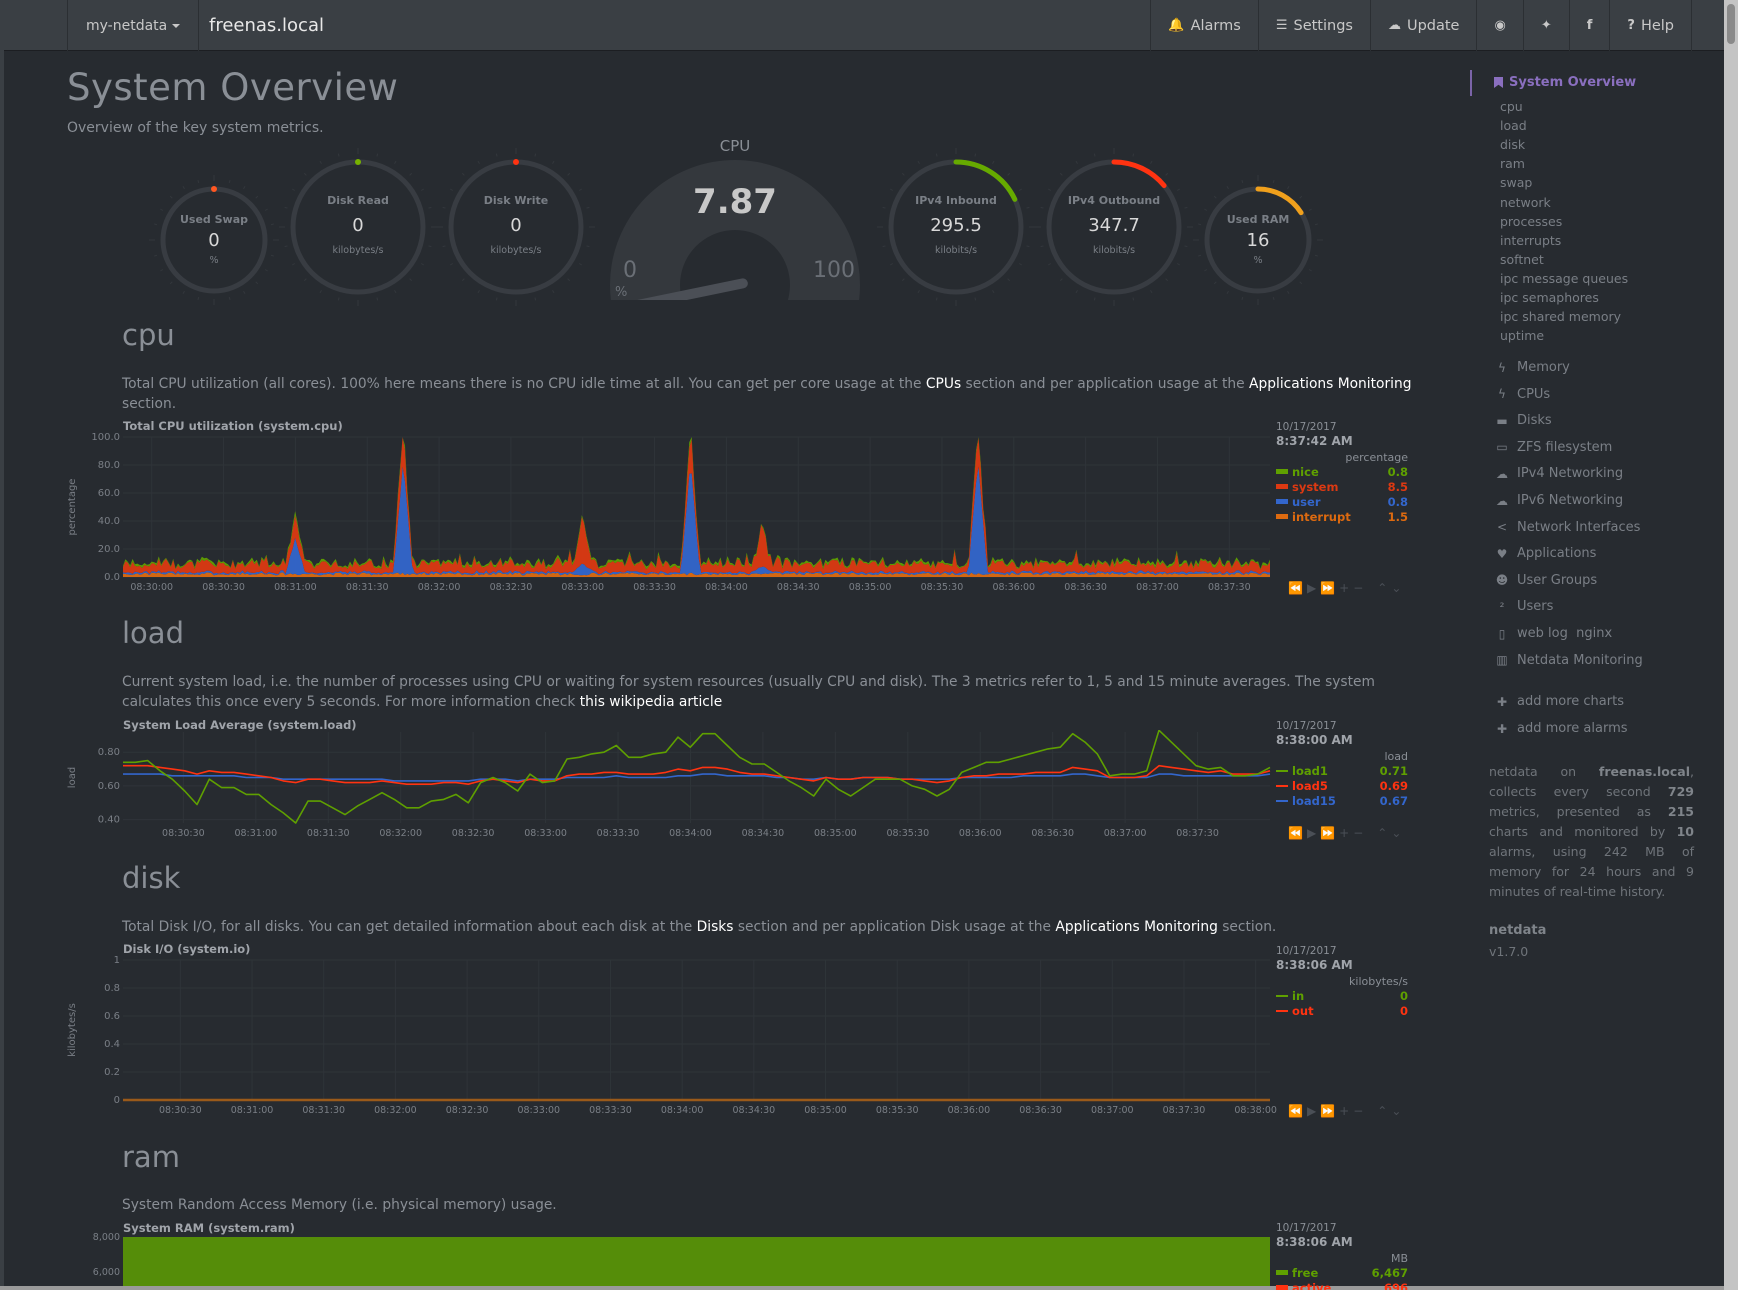 This screenshot has width=1738, height=1290. I want to click on sidebar-item-user-groups: ☻ User Groups, so click(1545, 580).